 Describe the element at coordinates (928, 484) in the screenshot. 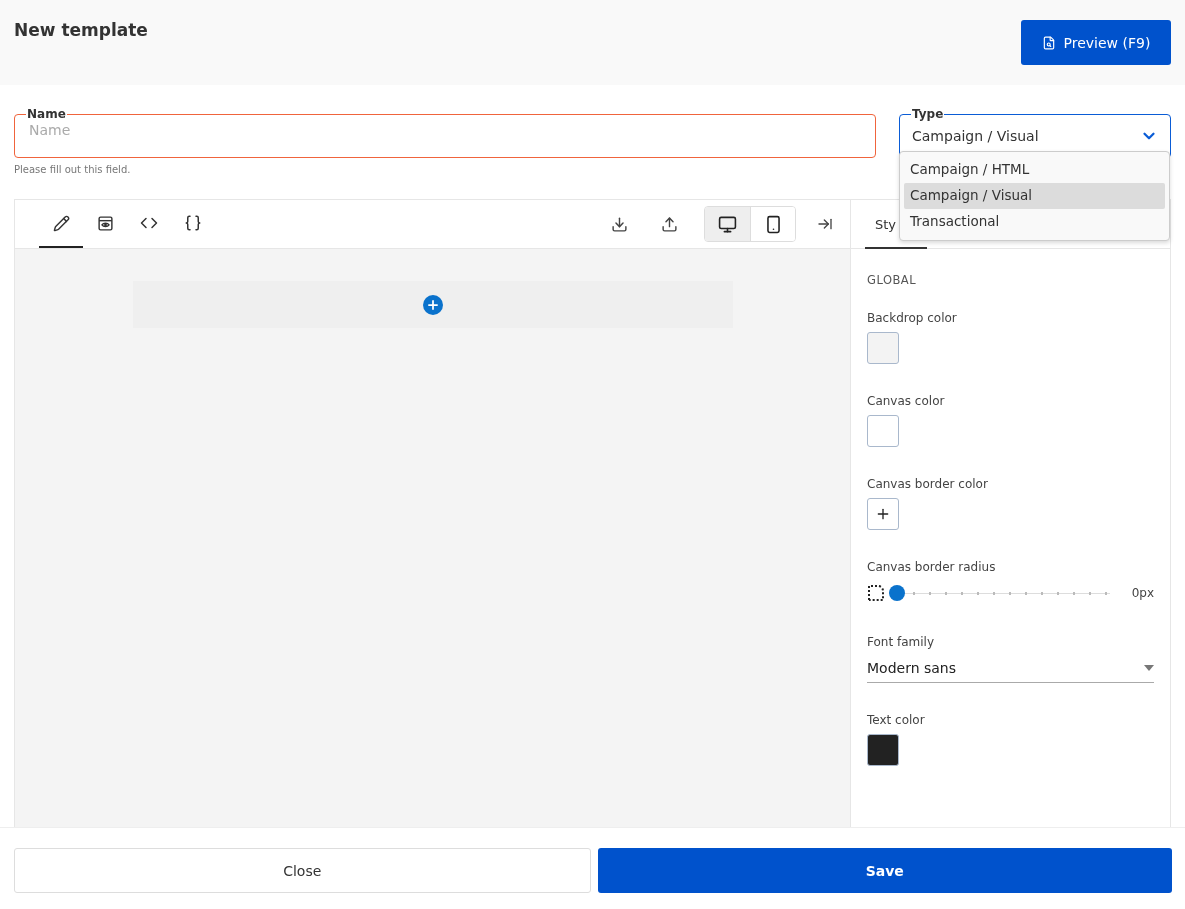

I see `setting-label: Canvas border color` at that location.